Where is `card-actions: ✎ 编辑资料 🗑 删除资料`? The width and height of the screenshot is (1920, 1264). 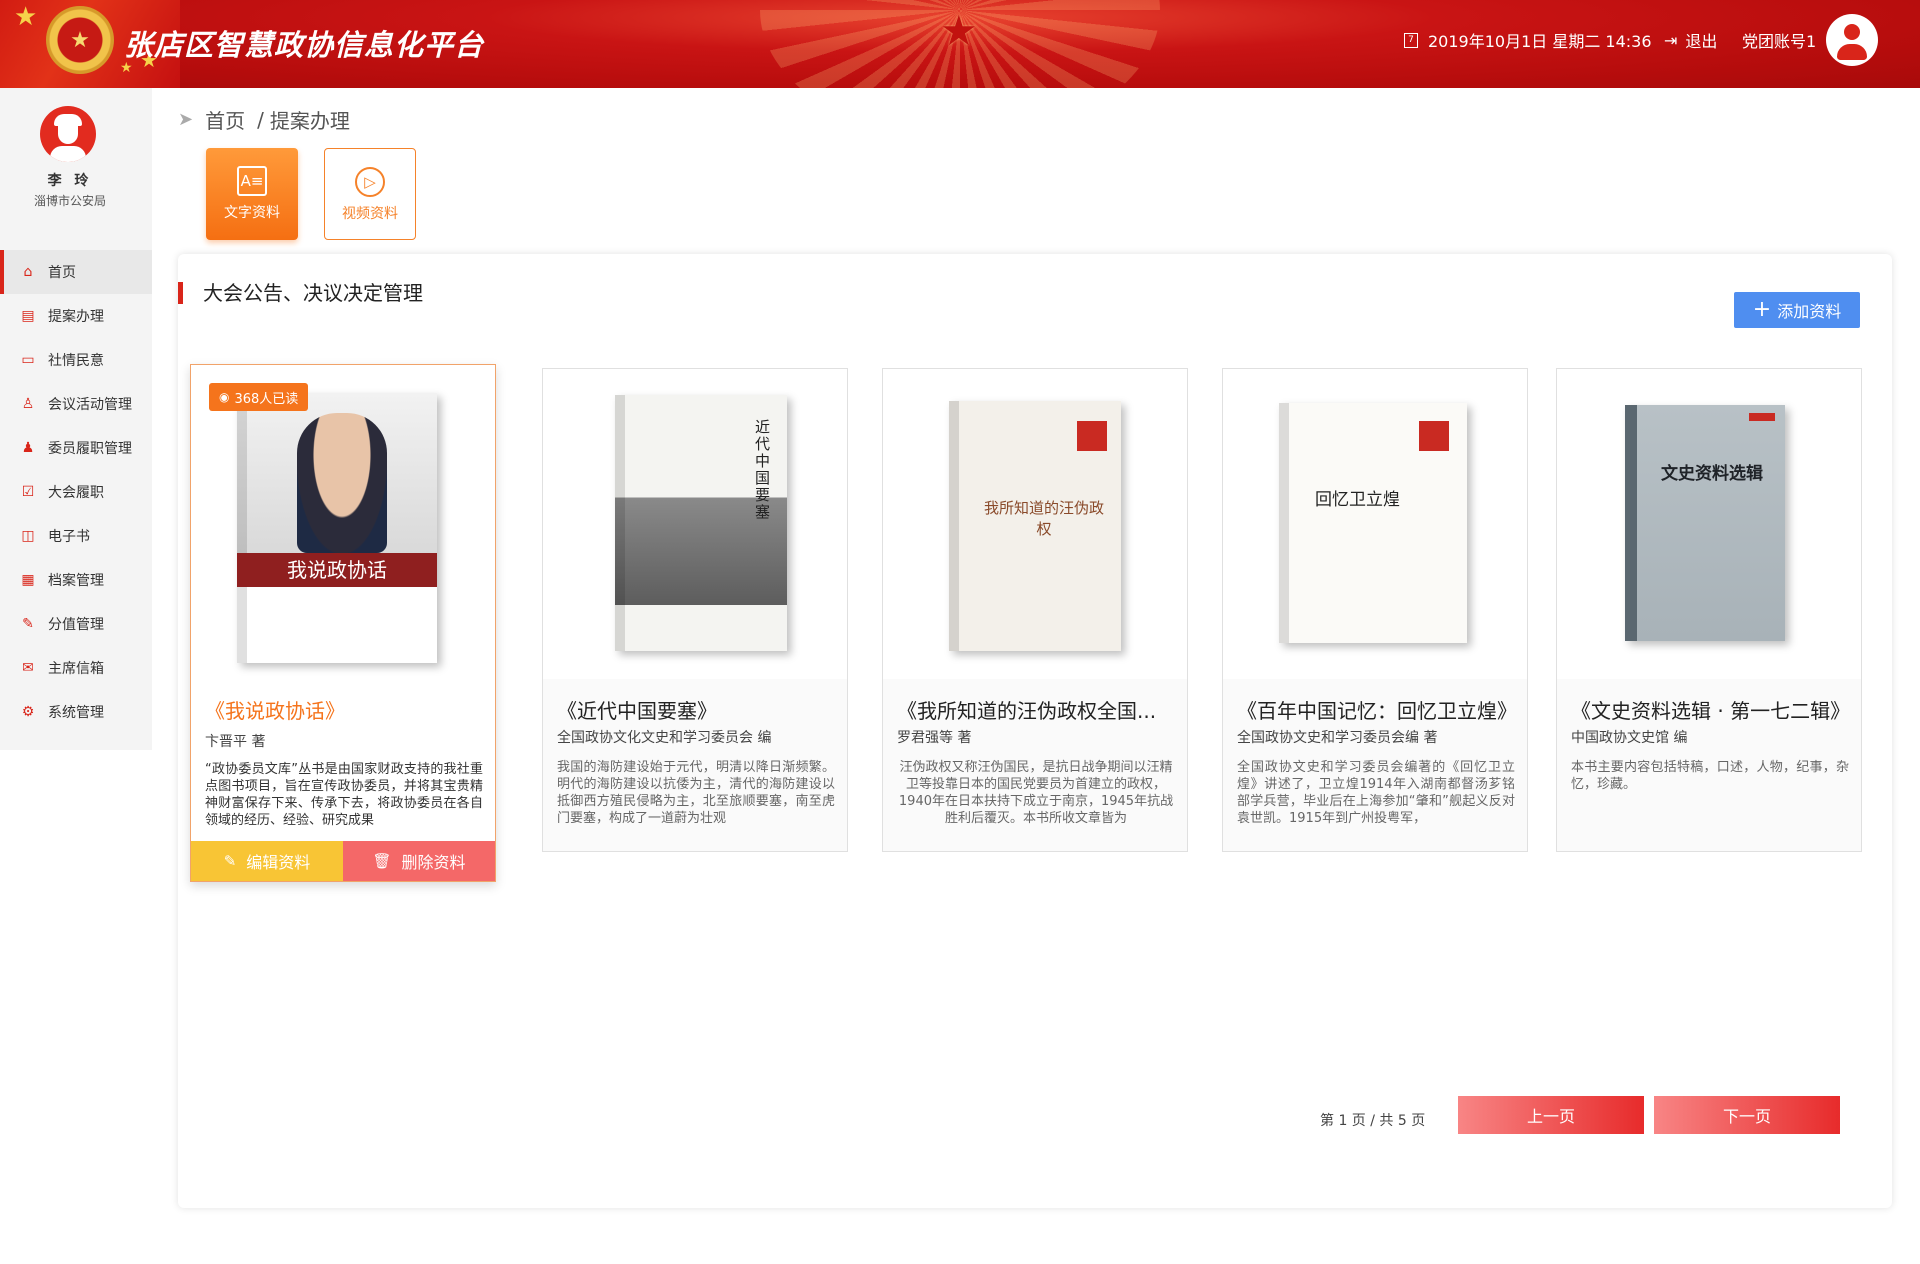
card-actions: ✎ 编辑资料 🗑 删除资料 is located at coordinates (343, 861).